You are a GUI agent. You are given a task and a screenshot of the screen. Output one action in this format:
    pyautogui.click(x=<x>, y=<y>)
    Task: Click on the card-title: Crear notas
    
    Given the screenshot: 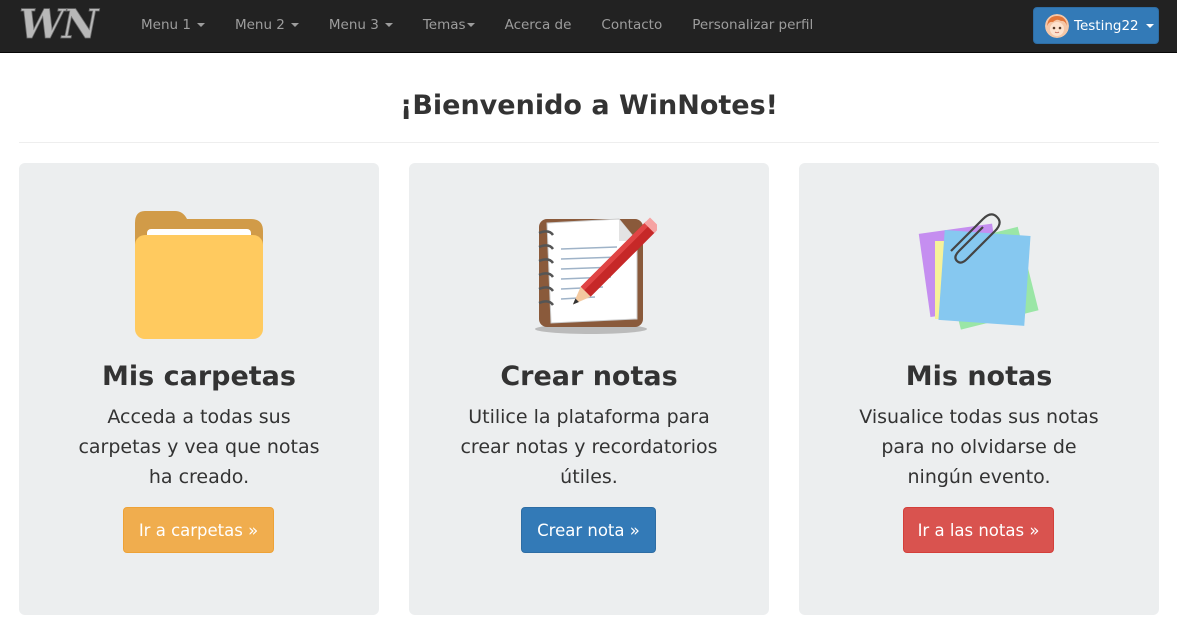 What is the action you would take?
    pyautogui.click(x=589, y=376)
    